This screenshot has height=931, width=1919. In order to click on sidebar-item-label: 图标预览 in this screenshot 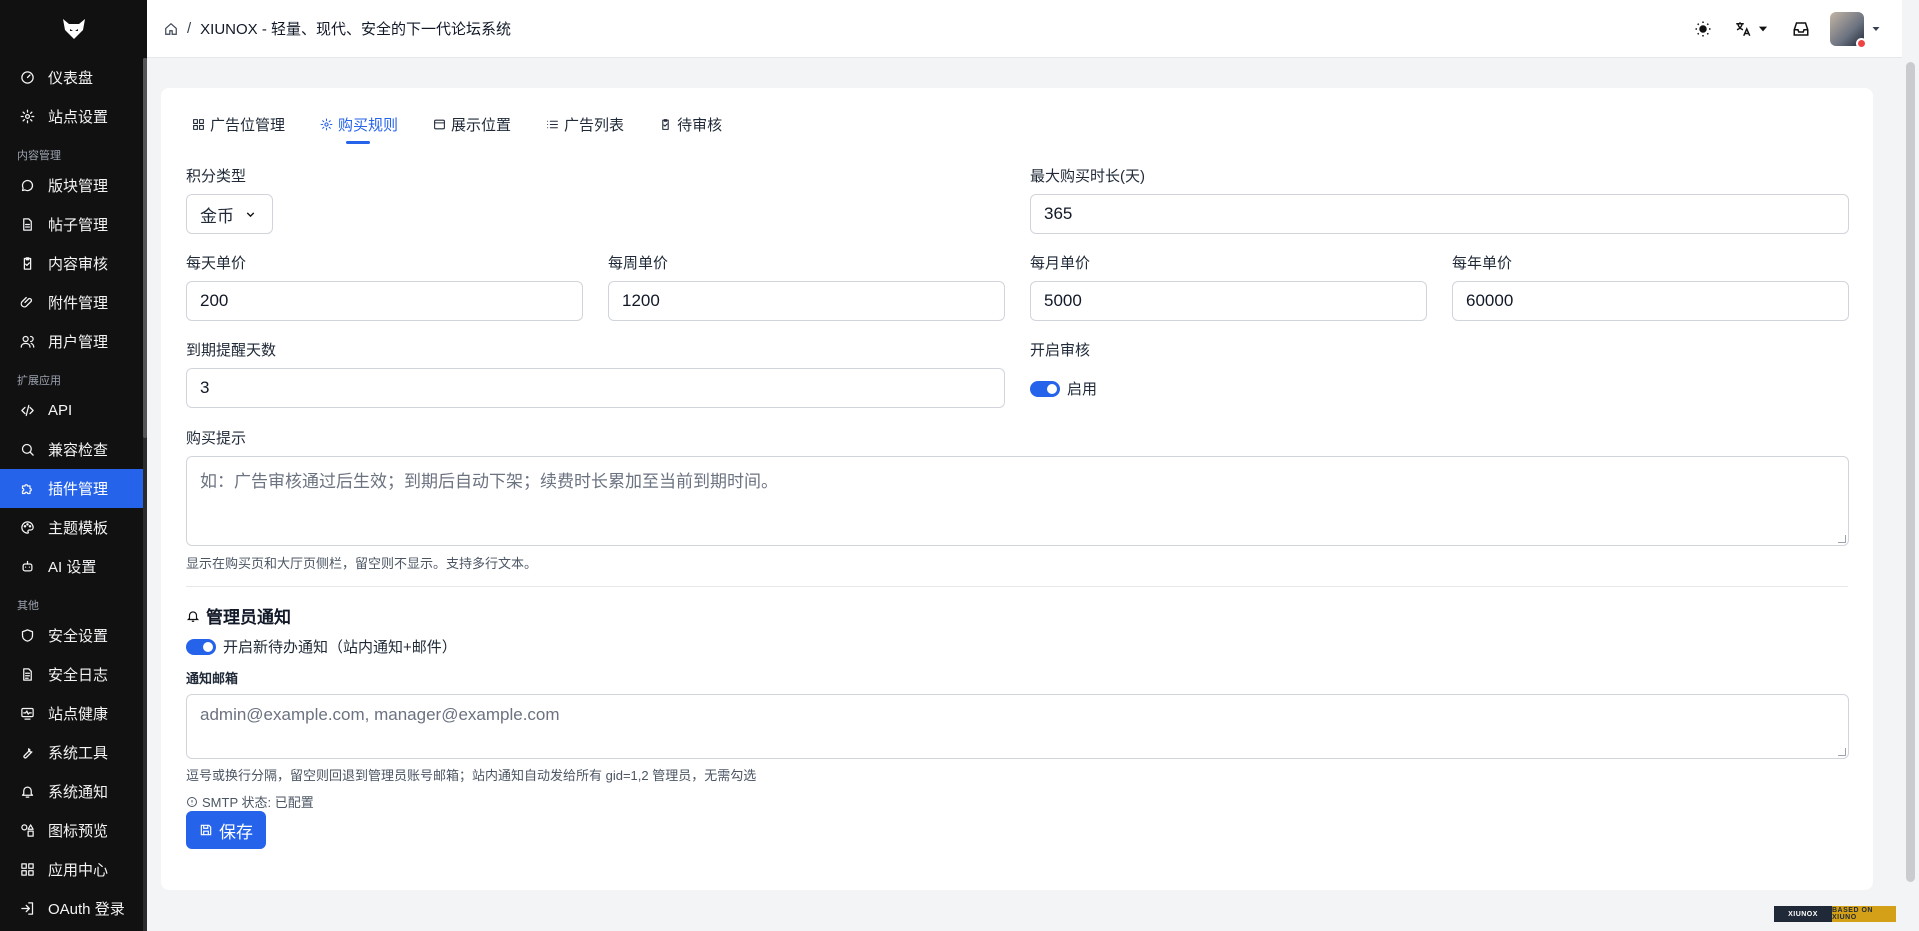, I will do `click(78, 831)`.